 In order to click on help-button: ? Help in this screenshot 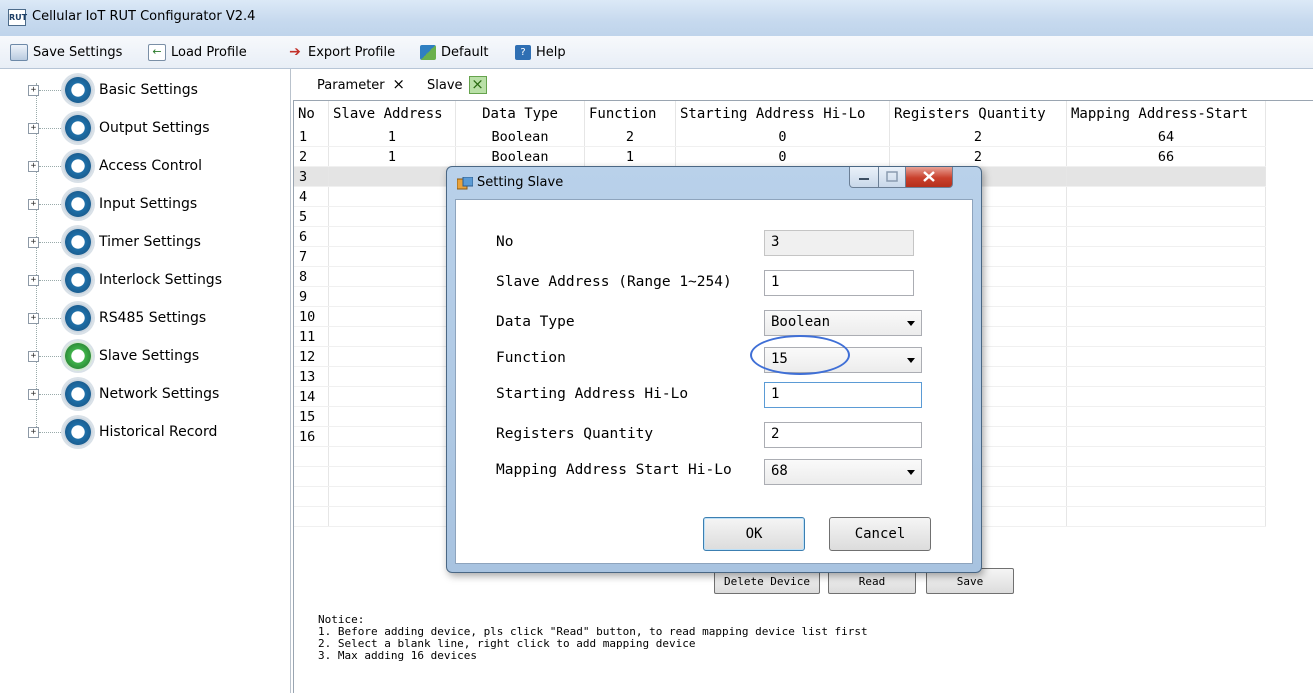, I will do `click(540, 52)`.